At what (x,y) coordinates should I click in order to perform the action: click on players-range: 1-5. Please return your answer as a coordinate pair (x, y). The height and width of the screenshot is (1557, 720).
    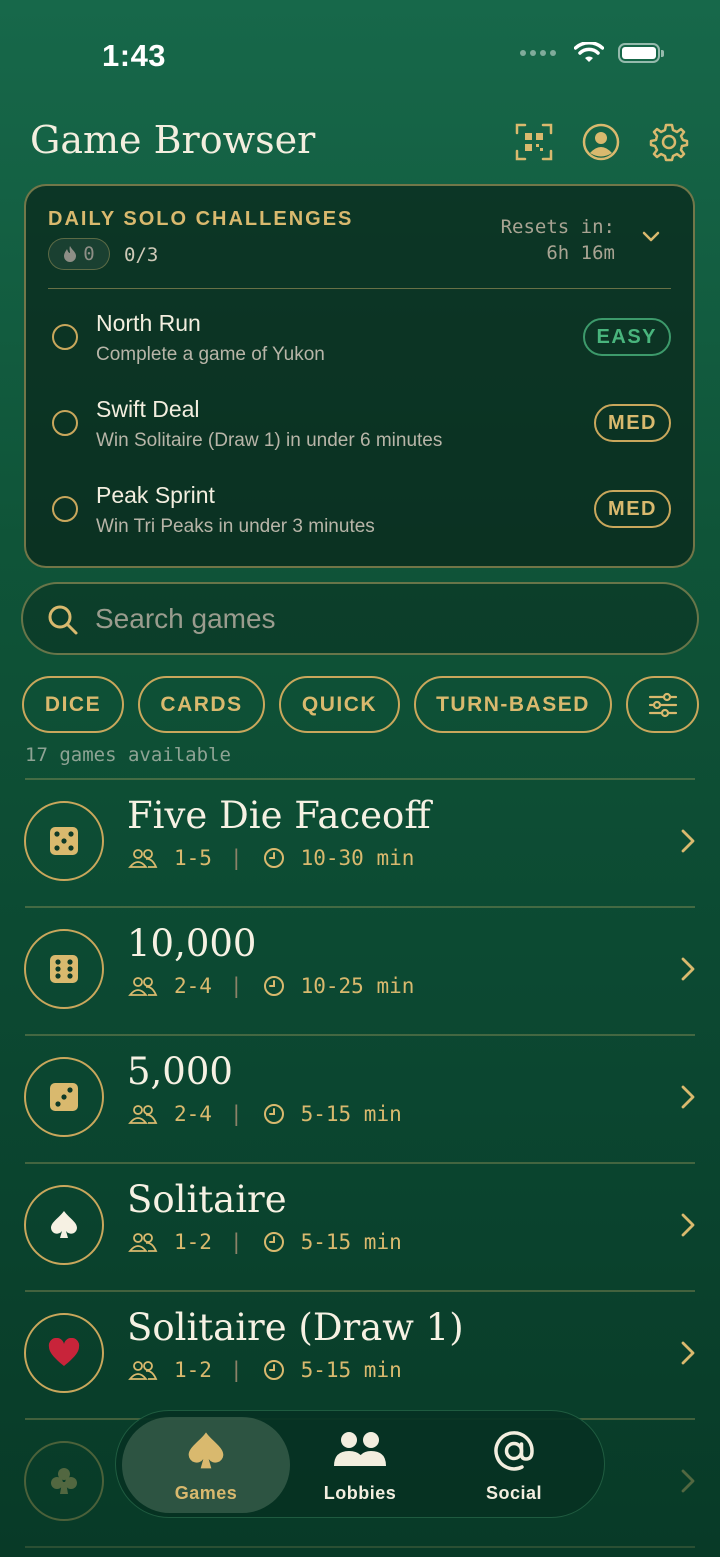
    Looking at the image, I should click on (193, 858).